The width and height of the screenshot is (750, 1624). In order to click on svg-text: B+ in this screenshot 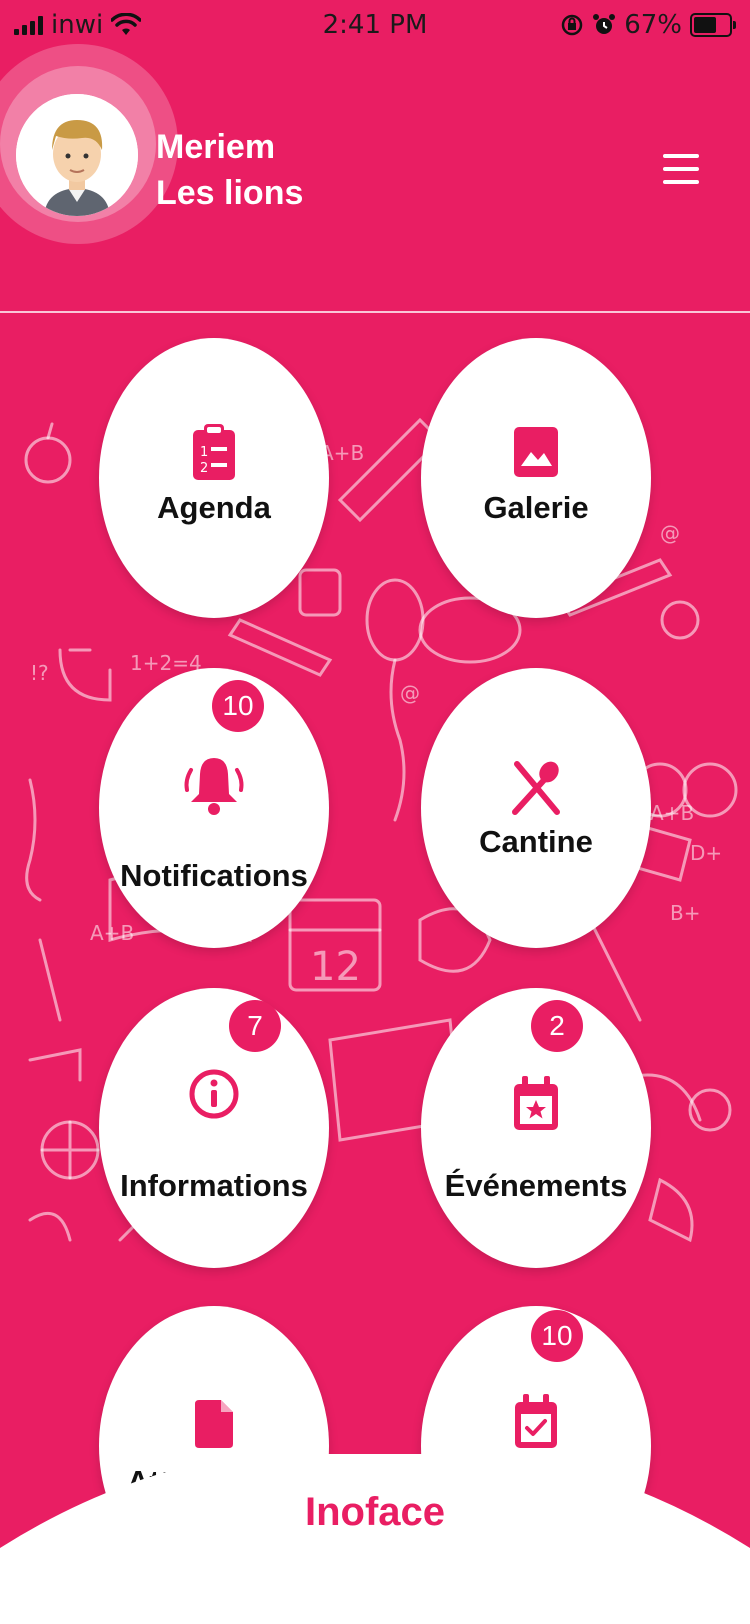, I will do `click(685, 913)`.